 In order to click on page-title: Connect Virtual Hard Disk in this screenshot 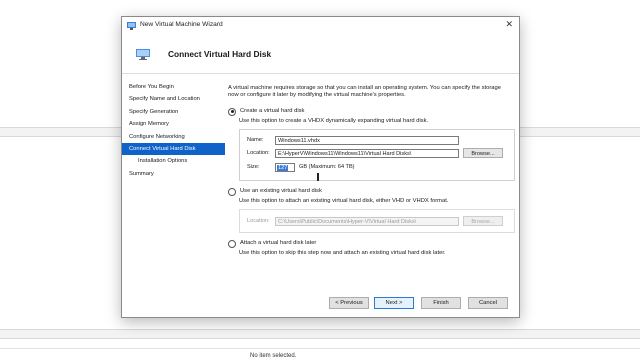, I will do `click(220, 54)`.